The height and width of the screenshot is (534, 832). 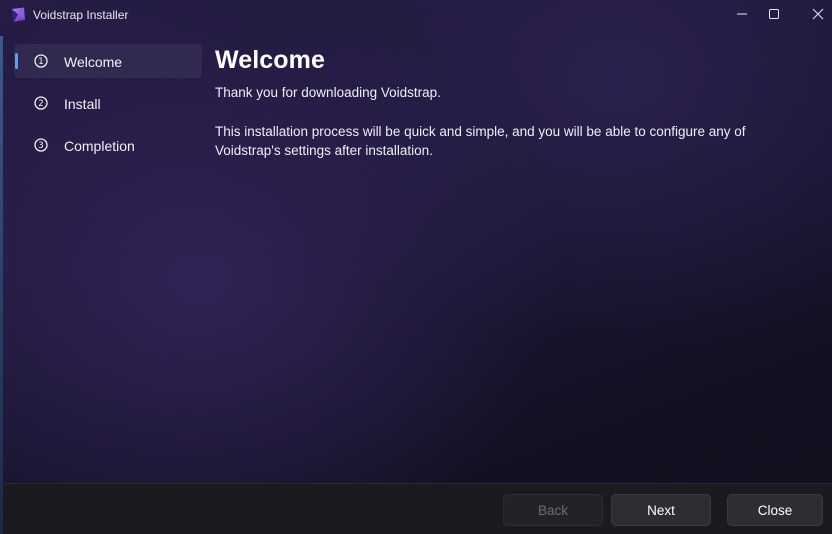 I want to click on sidebar-item-completion: 3 Completion, so click(x=108, y=145).